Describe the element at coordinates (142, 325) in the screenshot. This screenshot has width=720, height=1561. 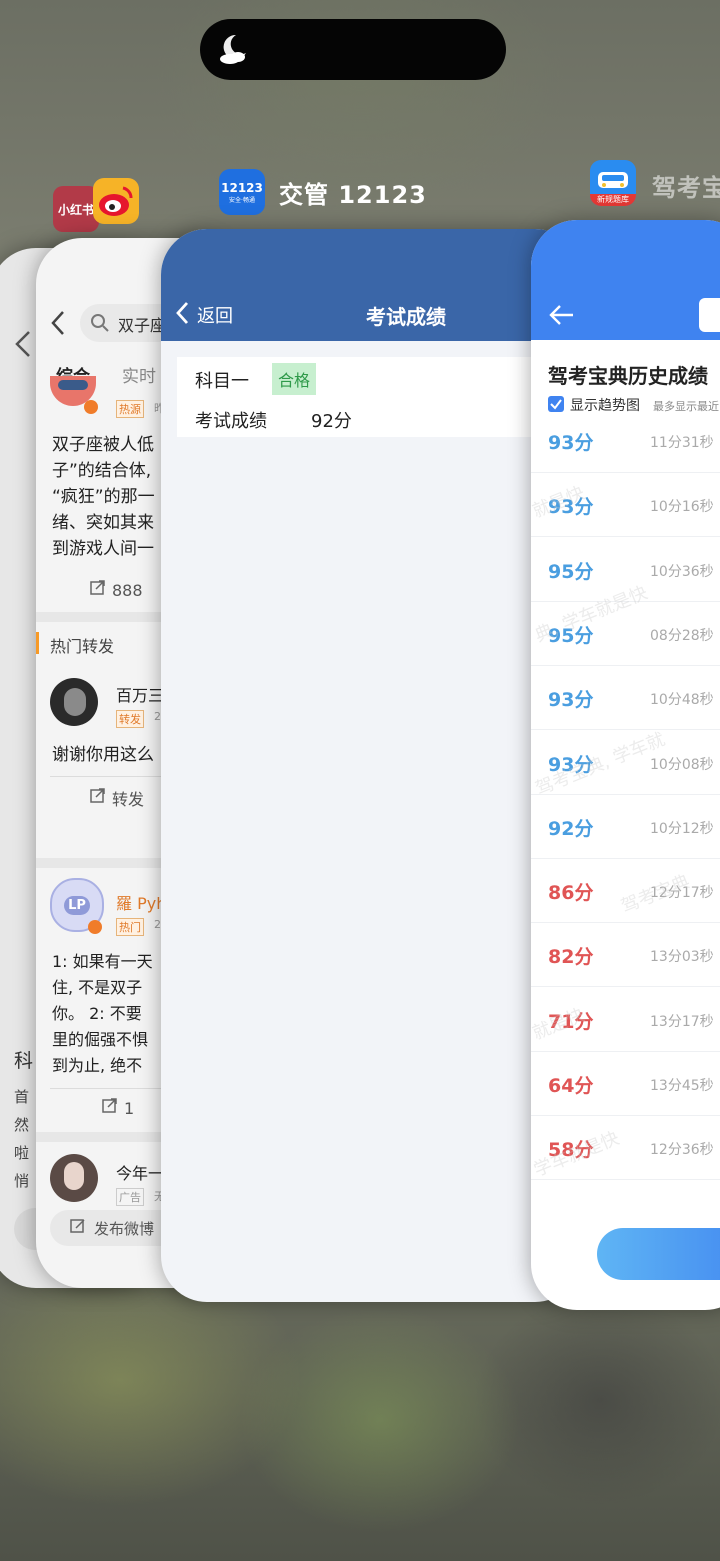
I see `search-text: 双子座` at that location.